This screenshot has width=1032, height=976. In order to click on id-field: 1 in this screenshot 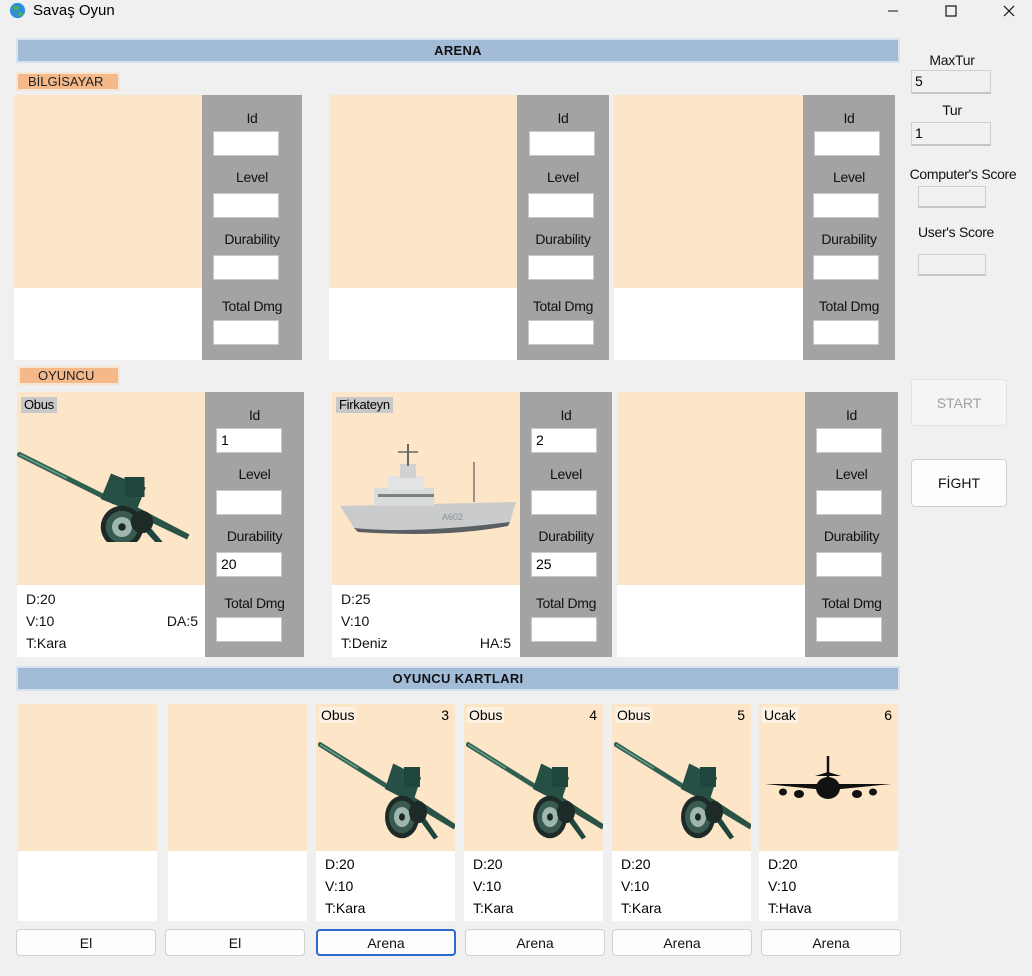, I will do `click(249, 440)`.